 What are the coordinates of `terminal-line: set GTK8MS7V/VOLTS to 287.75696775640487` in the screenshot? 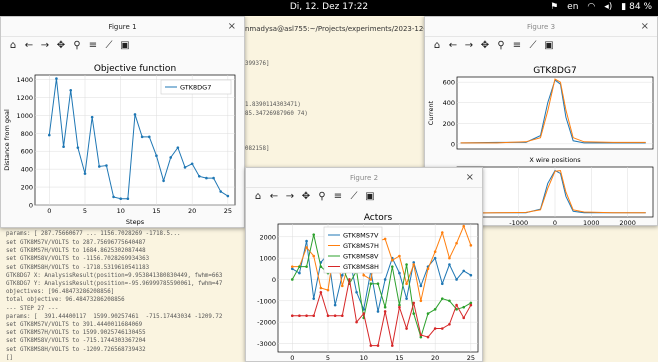 It's located at (76, 243).